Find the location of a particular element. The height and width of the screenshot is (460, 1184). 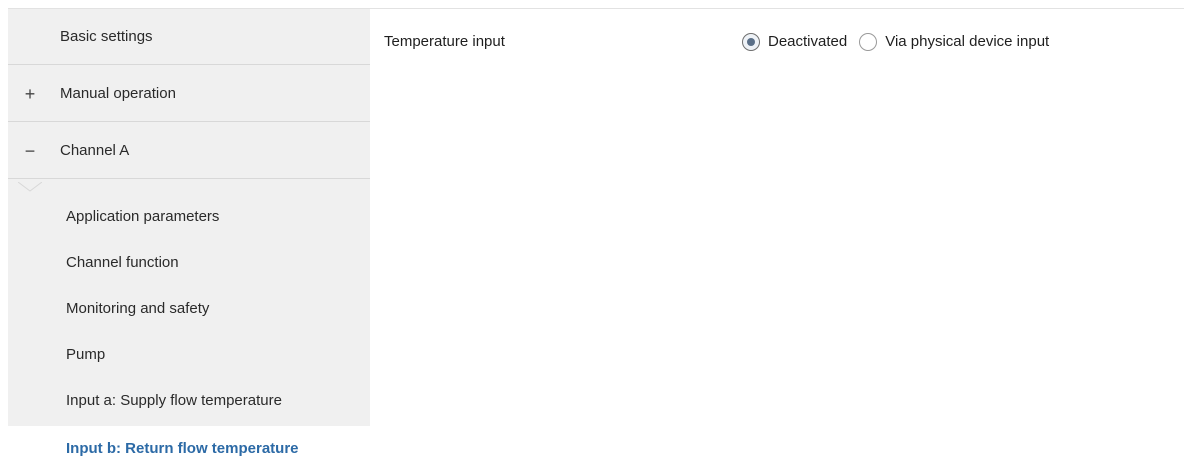

radio-button-checked is located at coordinates (751, 42).